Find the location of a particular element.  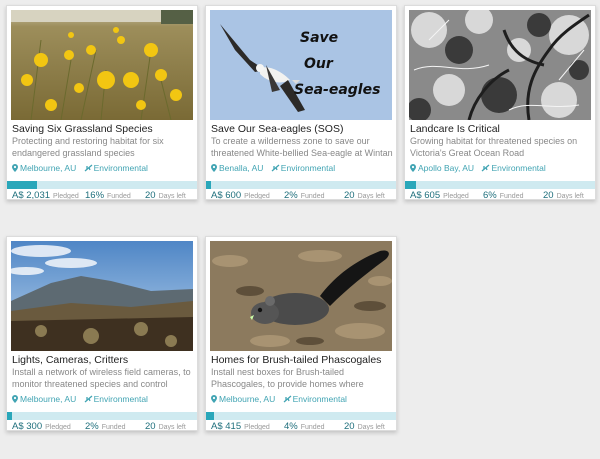

pledged-stat: A$ 2,031 Pledged is located at coordinates (45, 195).